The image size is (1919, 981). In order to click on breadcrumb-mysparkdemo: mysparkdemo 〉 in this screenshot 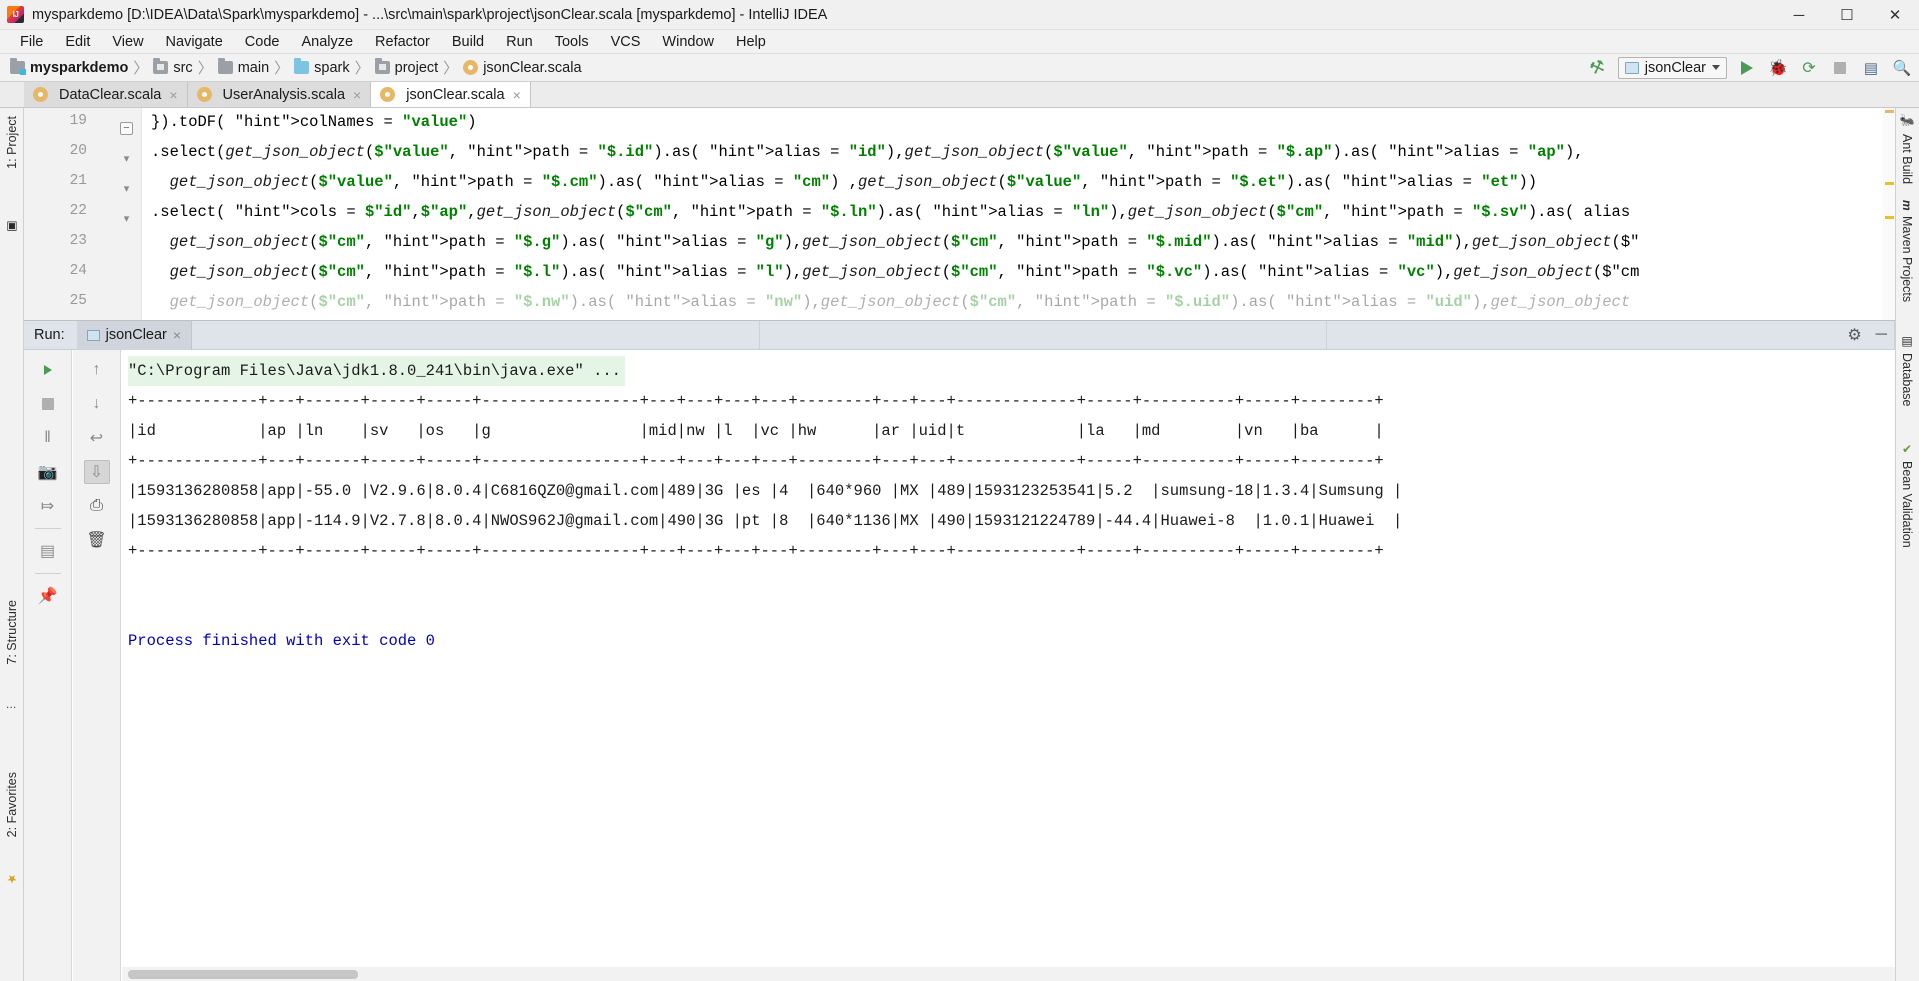, I will do `click(81, 67)`.